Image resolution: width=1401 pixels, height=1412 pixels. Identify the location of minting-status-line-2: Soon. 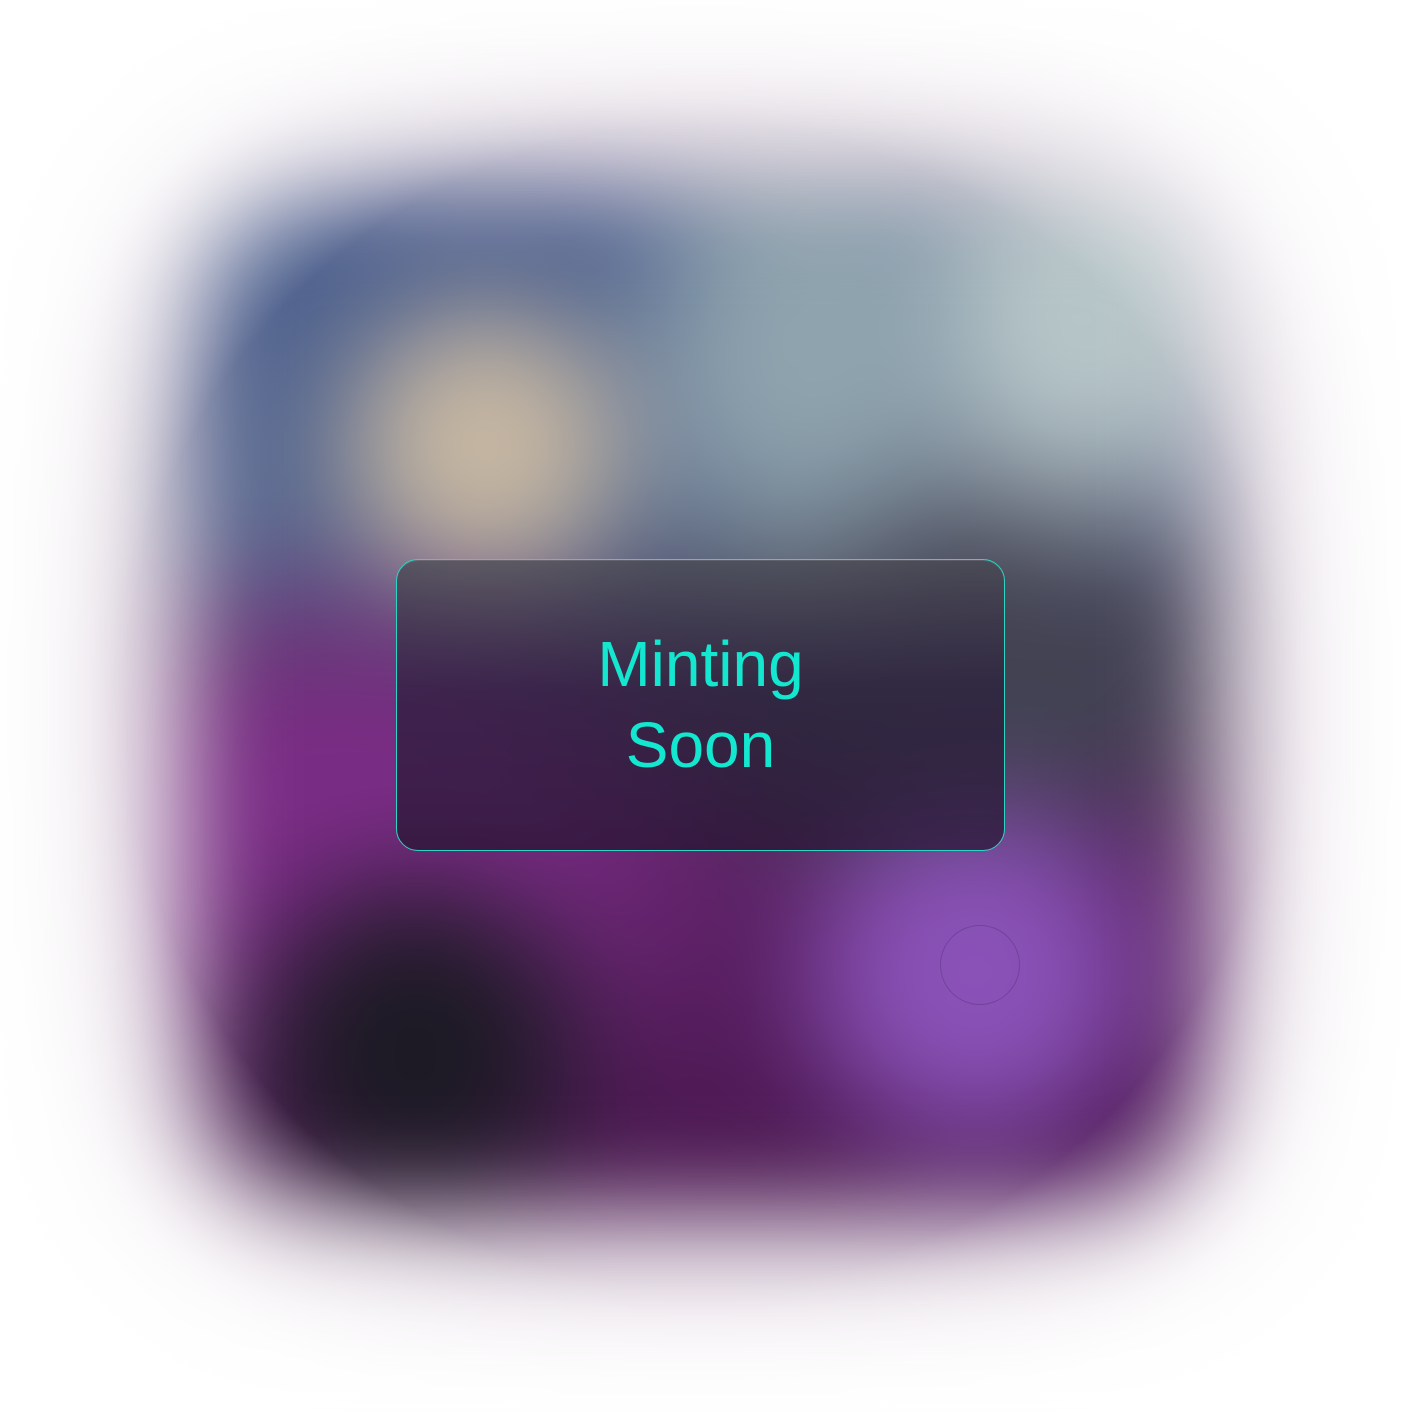
(700, 745).